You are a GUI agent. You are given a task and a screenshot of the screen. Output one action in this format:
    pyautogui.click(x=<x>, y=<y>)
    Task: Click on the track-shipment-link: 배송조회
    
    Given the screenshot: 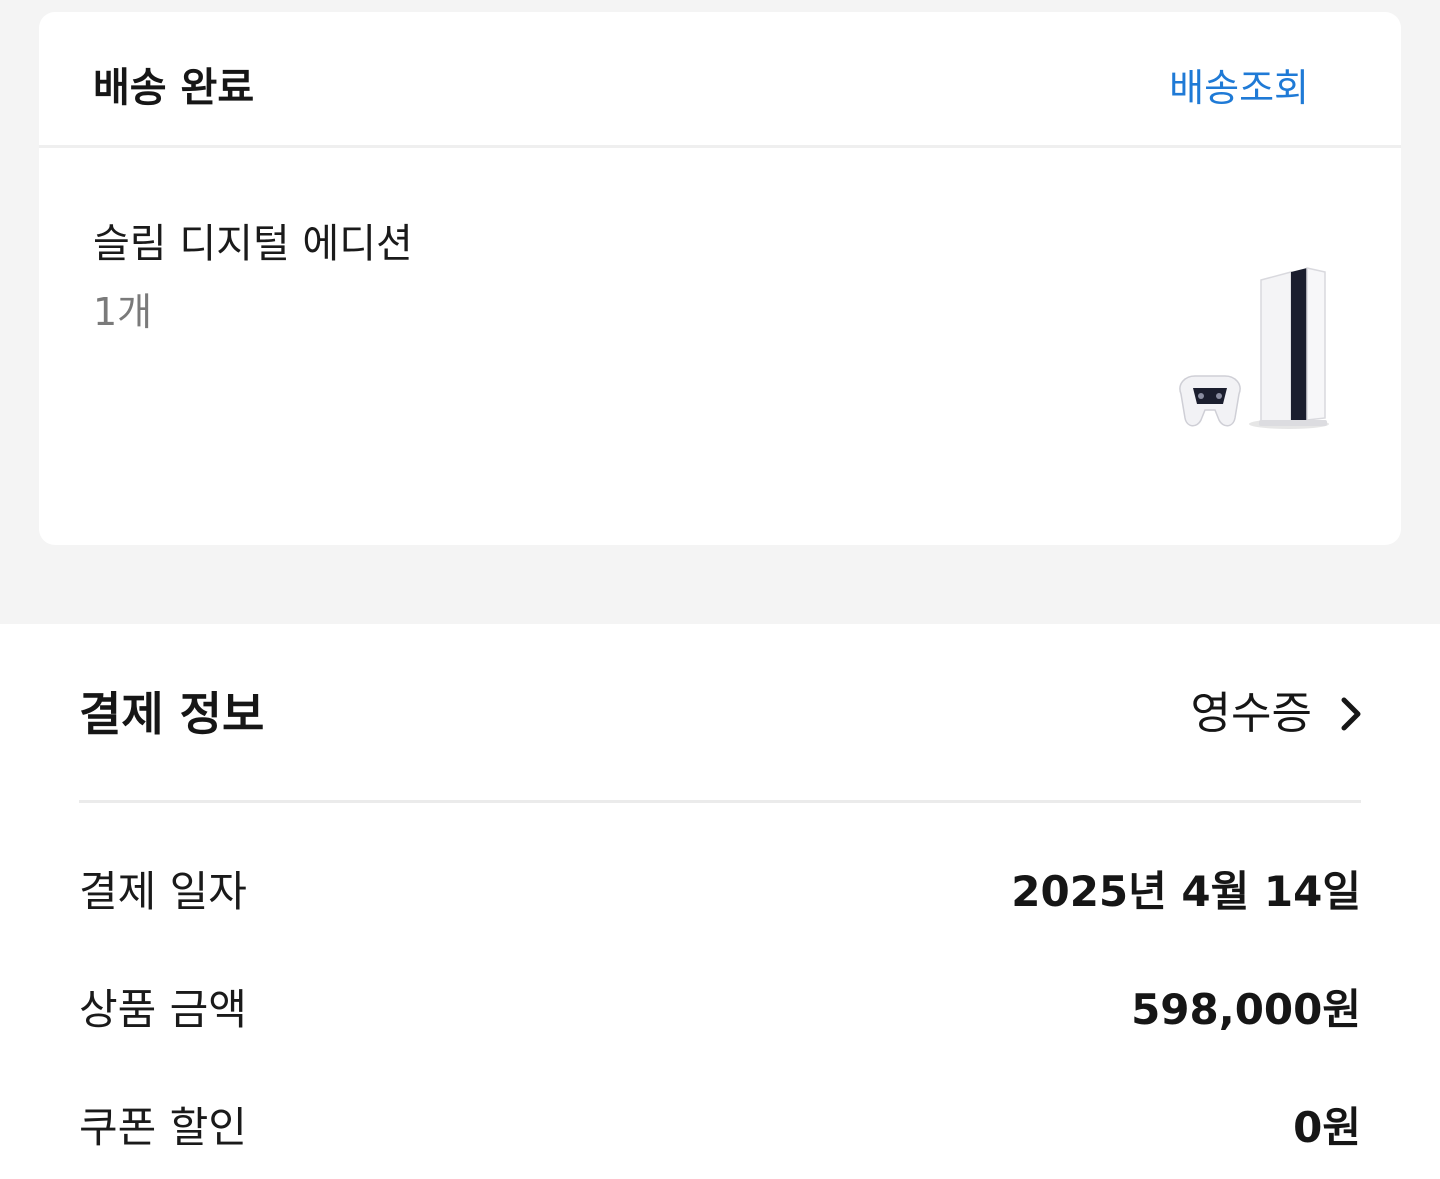 What is the action you would take?
    pyautogui.click(x=1239, y=88)
    